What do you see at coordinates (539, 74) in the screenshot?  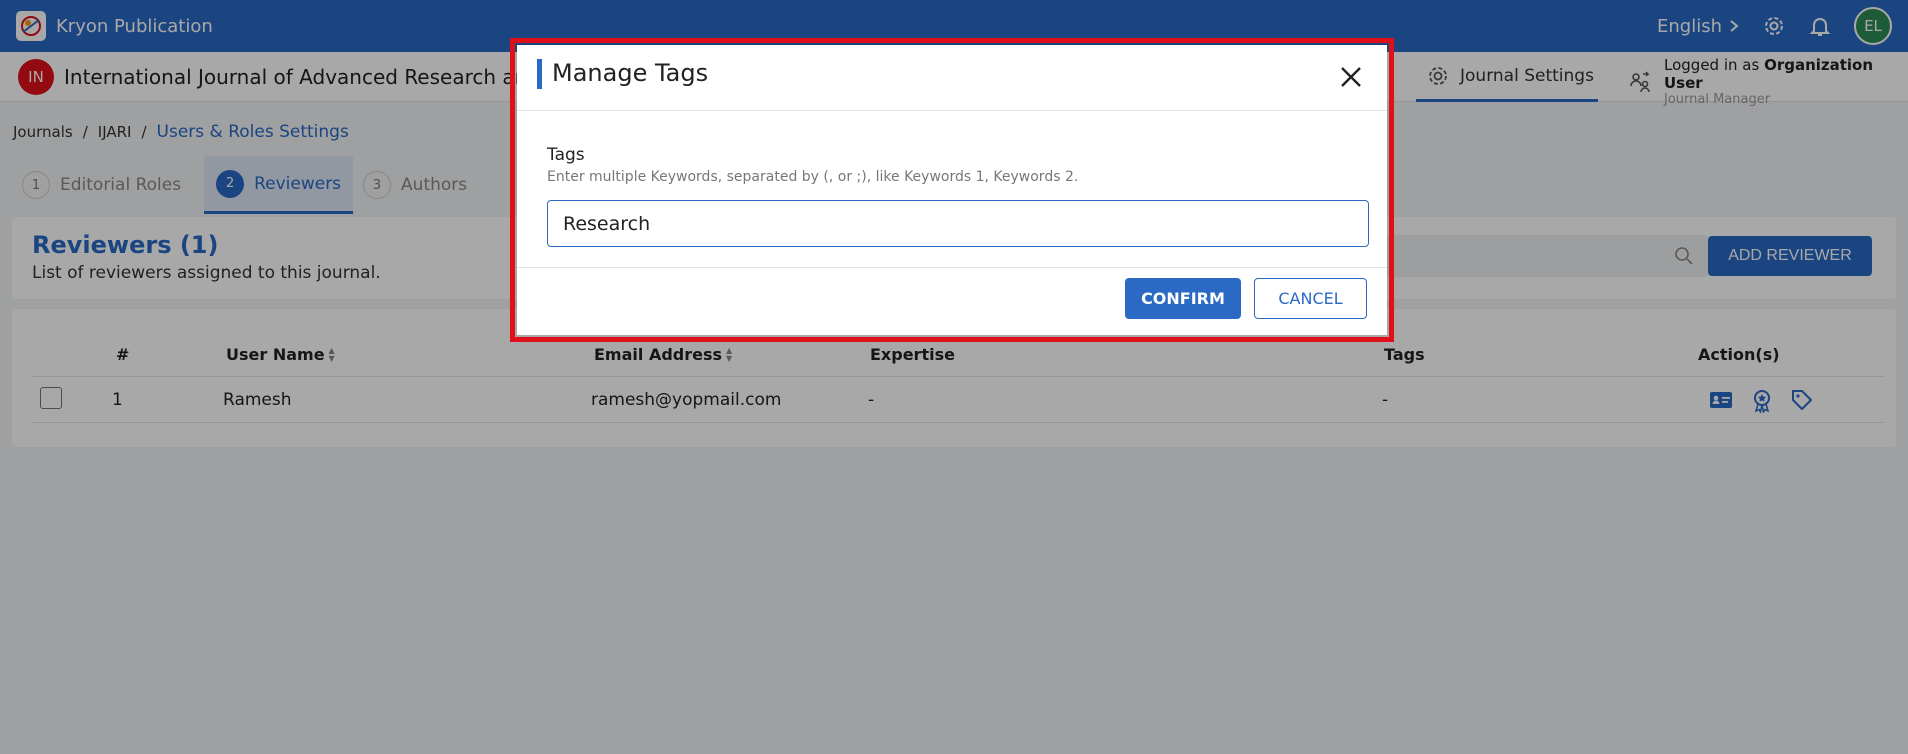 I see `modal-title-accent` at bounding box center [539, 74].